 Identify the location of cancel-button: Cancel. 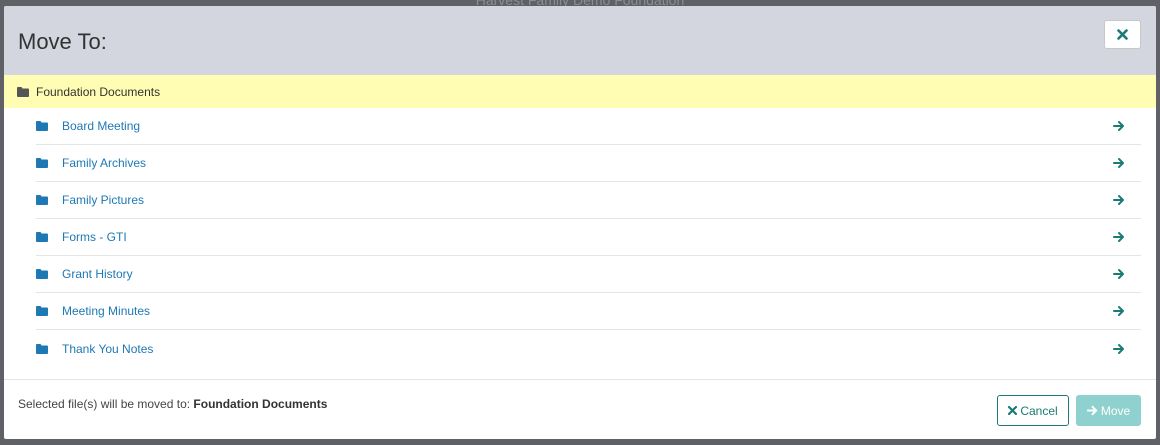
(1033, 410).